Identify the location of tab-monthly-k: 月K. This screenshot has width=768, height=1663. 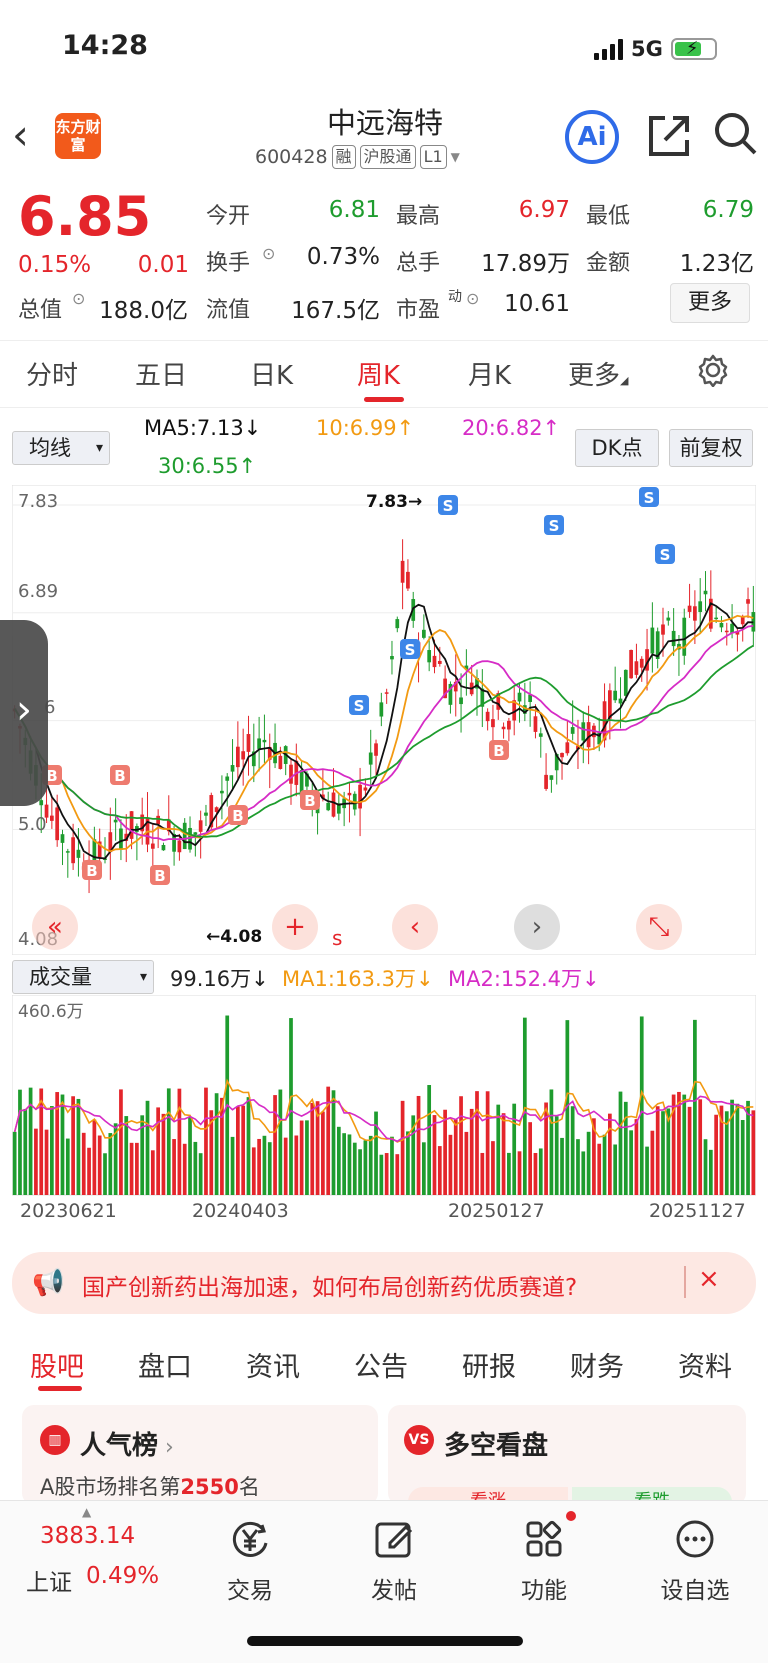
(489, 373).